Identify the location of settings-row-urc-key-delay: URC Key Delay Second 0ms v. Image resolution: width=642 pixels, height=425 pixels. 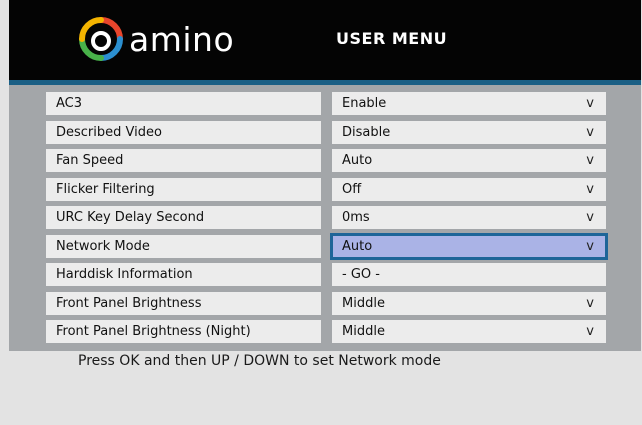
(327, 220).